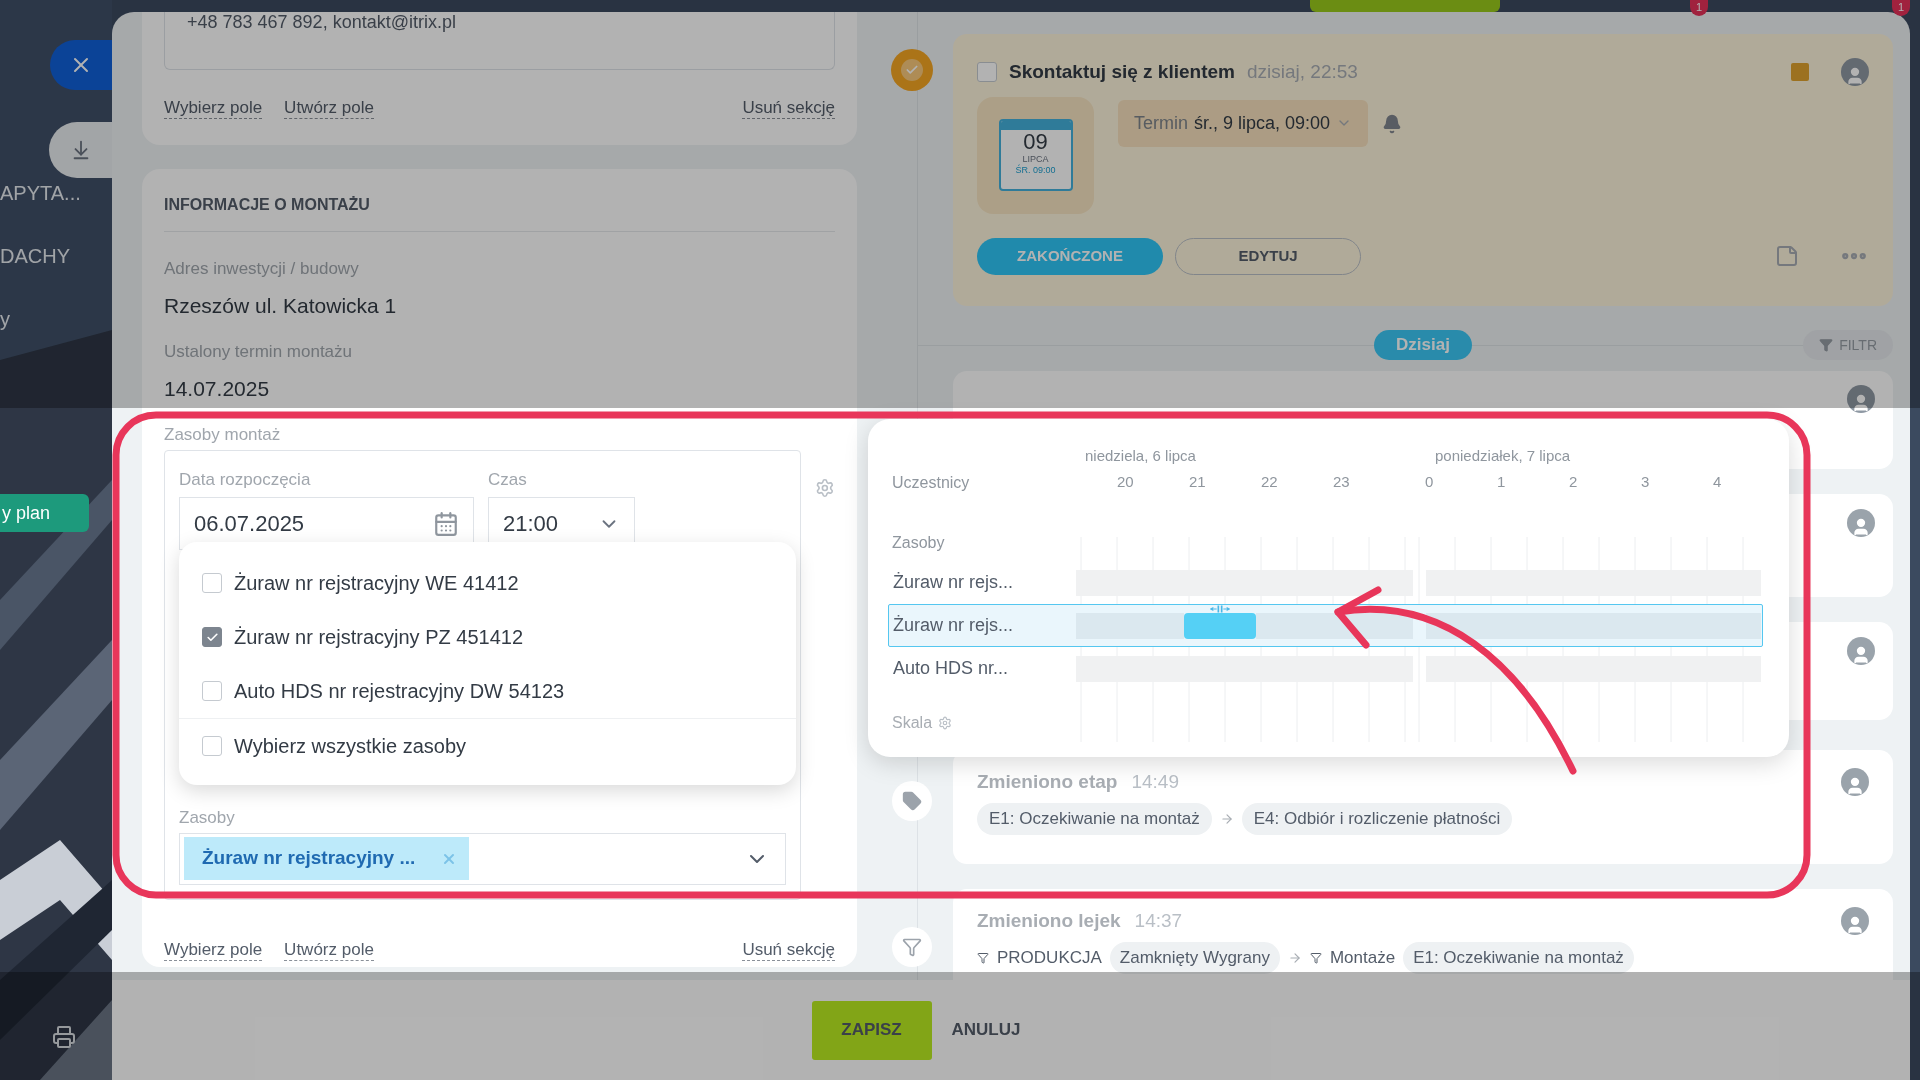 The width and height of the screenshot is (1920, 1080). I want to click on cancel-button: ANULUJ, so click(986, 1030).